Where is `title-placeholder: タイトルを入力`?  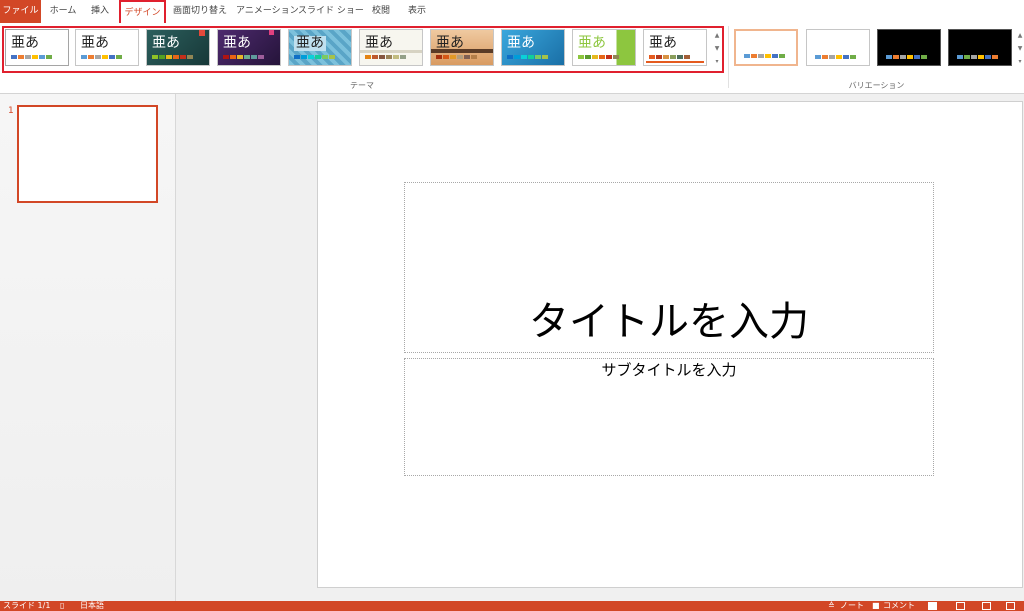 title-placeholder: タイトルを入力 is located at coordinates (669, 267).